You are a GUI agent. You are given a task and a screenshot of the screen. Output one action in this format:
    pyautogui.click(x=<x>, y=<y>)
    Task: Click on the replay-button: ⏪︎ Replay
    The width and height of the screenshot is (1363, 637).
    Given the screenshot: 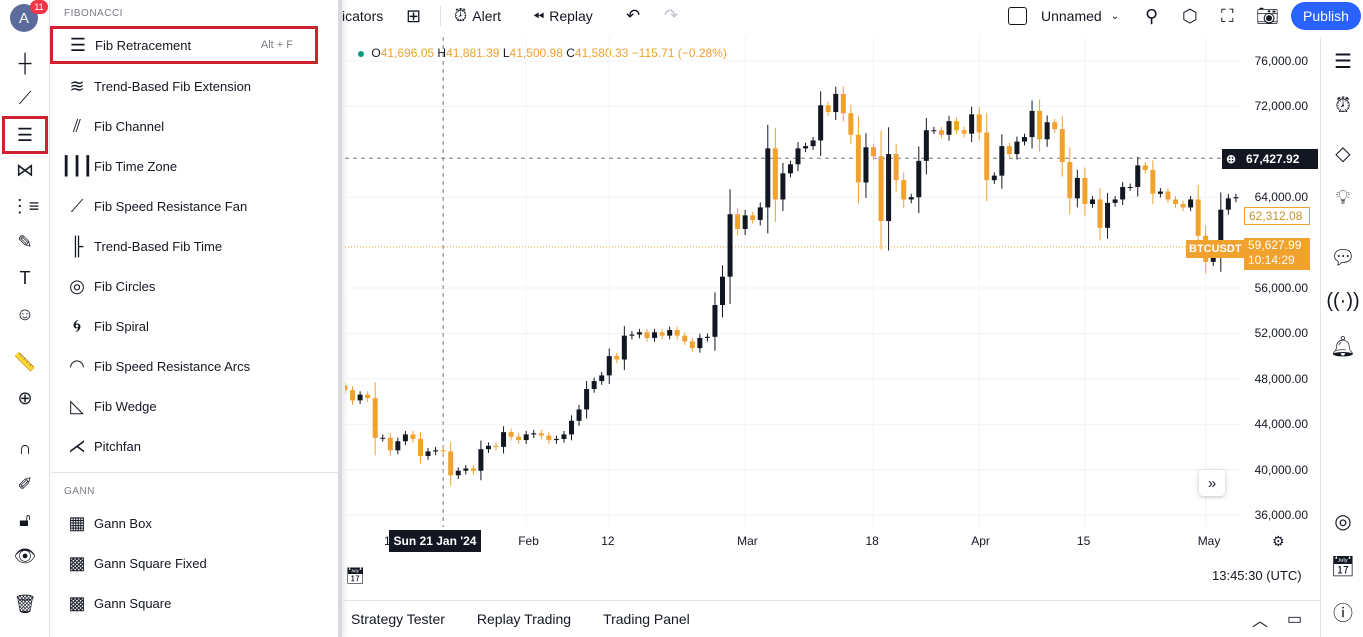 What is the action you would take?
    pyautogui.click(x=563, y=16)
    